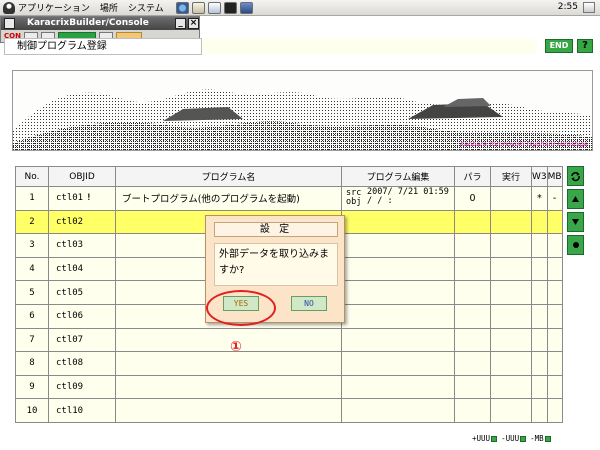  I want to click on row-objid: ctl09, so click(82, 387).